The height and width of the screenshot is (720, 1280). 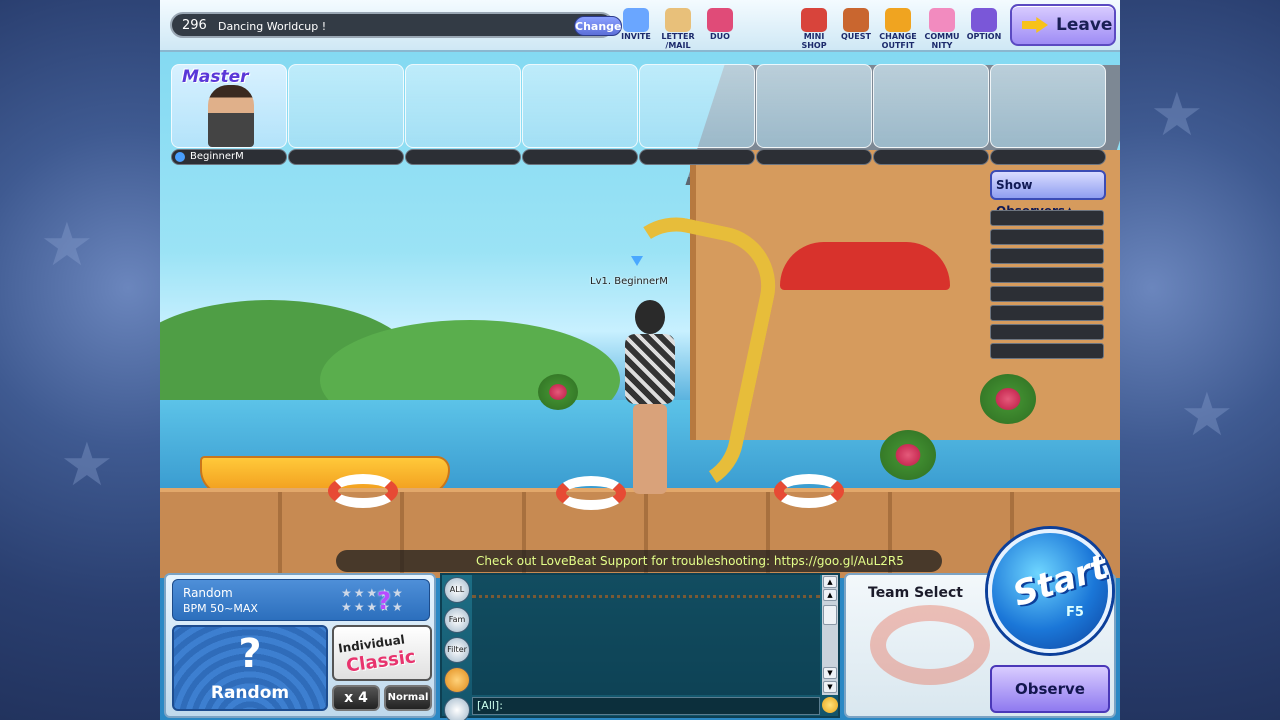 I want to click on team-select-label: Team Select, so click(x=915, y=593).